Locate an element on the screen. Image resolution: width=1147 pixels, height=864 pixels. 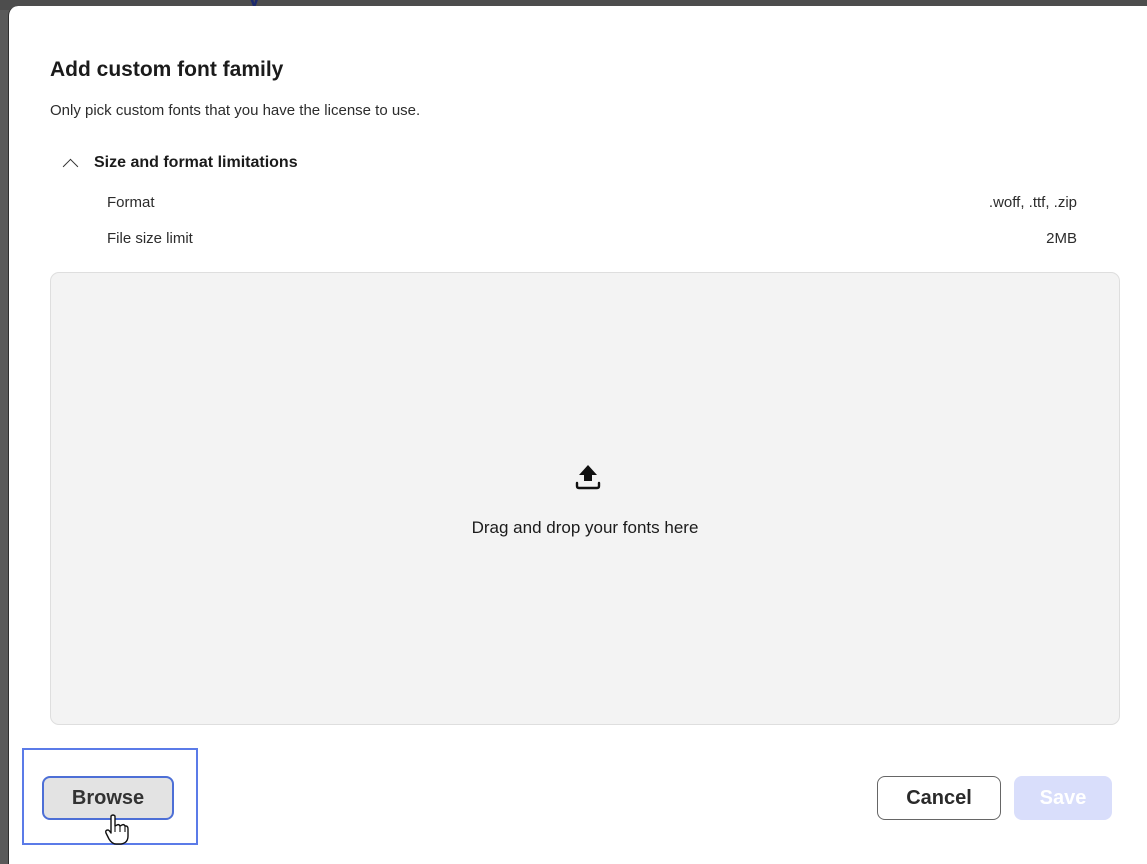
chevron-up-icon is located at coordinates (70, 166).